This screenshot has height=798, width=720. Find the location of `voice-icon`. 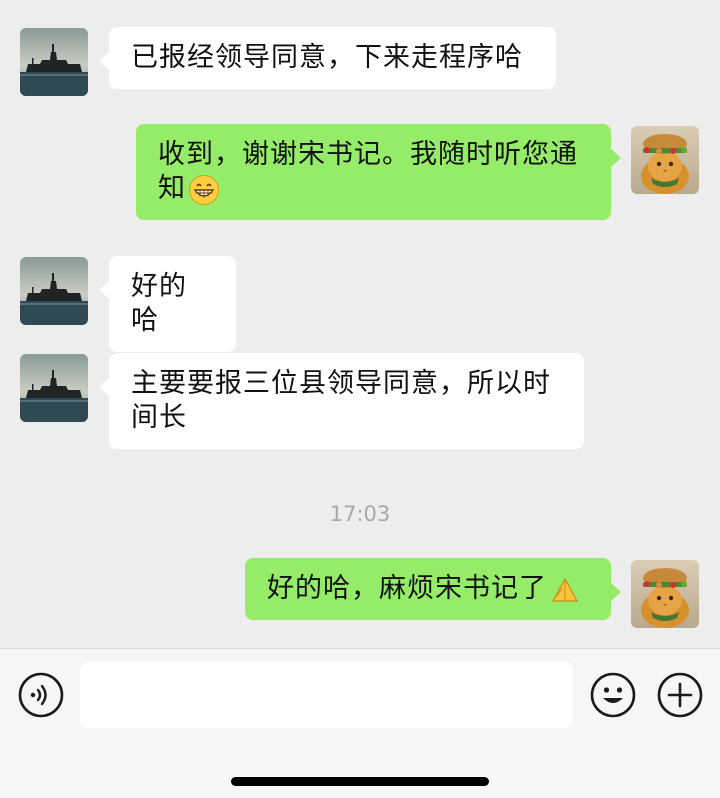

voice-icon is located at coordinates (41, 695).